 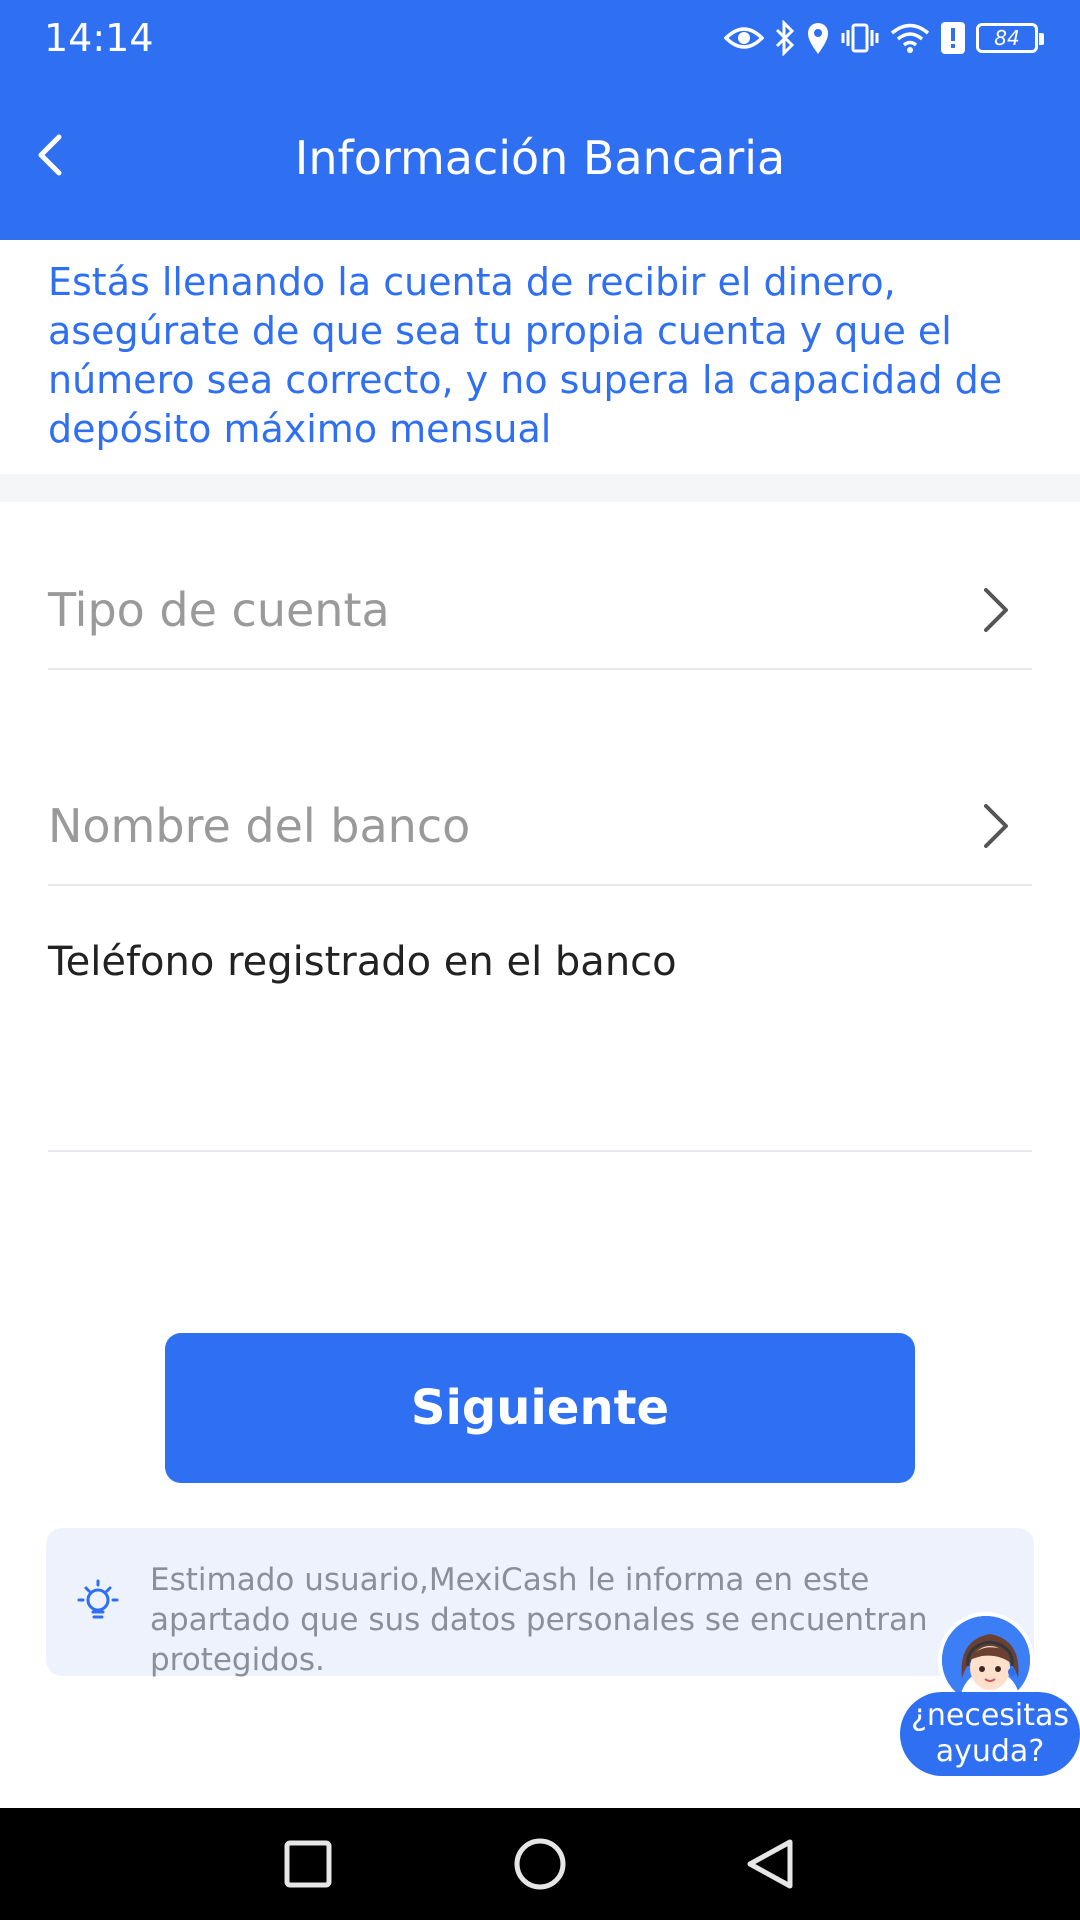 I want to click on help-label-line1: ¿necesitas, so click(x=990, y=1715).